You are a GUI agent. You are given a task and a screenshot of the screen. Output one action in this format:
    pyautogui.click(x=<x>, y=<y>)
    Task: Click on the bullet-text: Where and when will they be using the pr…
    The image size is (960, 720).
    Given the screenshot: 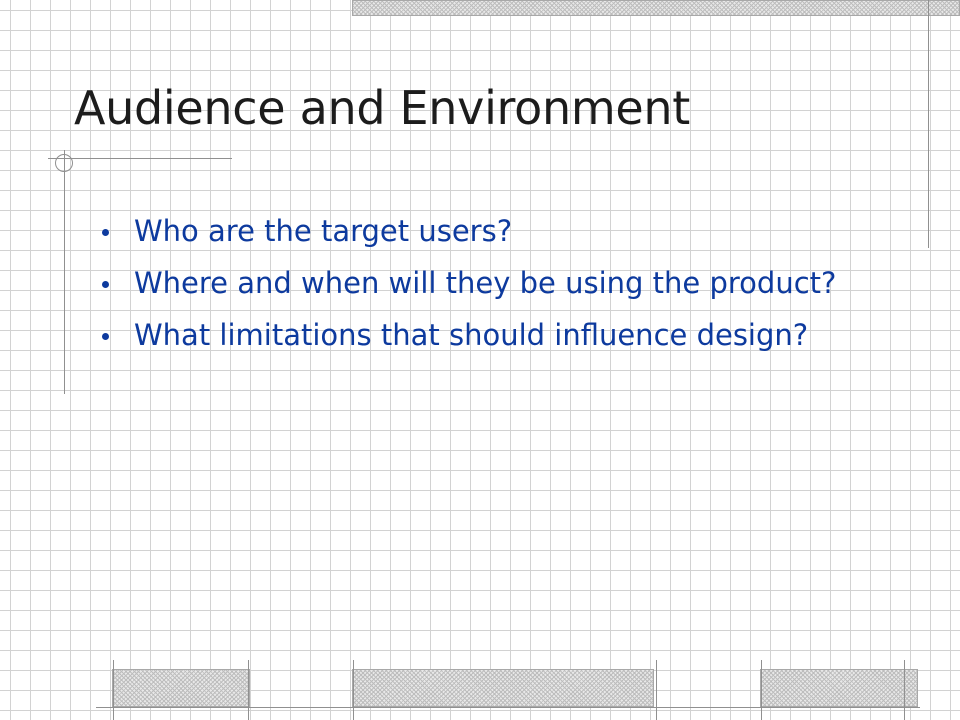 What is the action you would take?
    pyautogui.click(x=485, y=283)
    